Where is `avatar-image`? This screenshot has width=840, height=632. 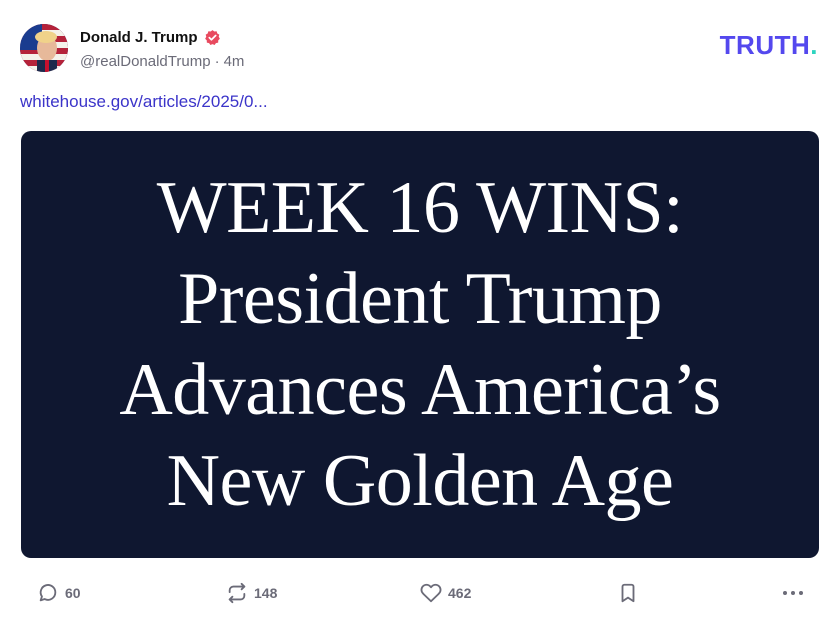 avatar-image is located at coordinates (44, 48).